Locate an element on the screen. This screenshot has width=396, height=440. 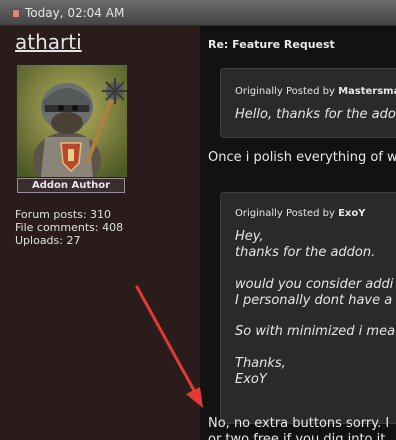
reply-text-2-line-2: or two free if you dig into it is located at coordinates (297, 436).